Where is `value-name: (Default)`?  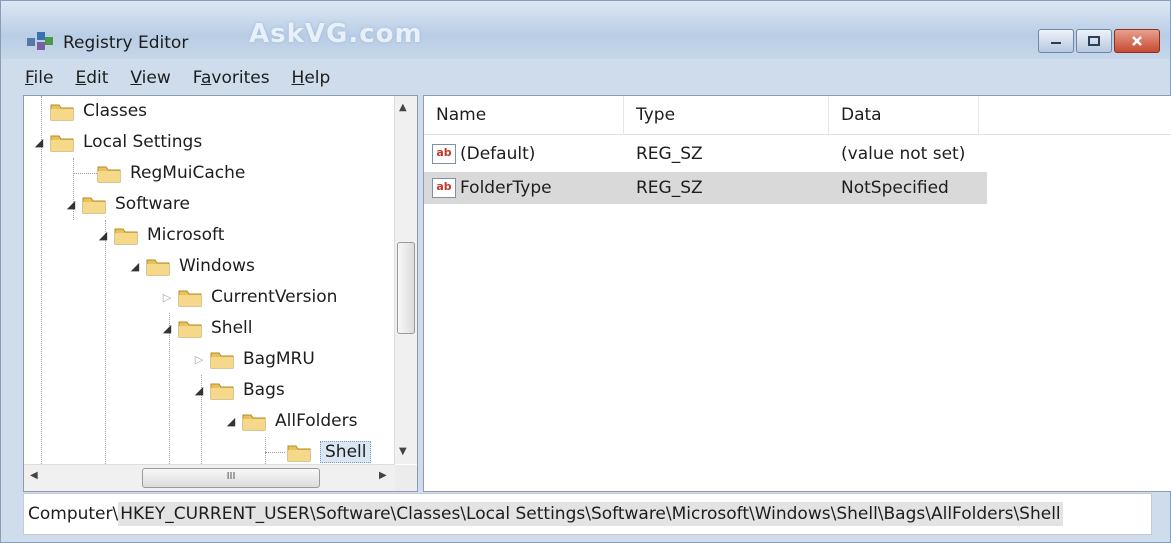
value-name: (Default) is located at coordinates (498, 154).